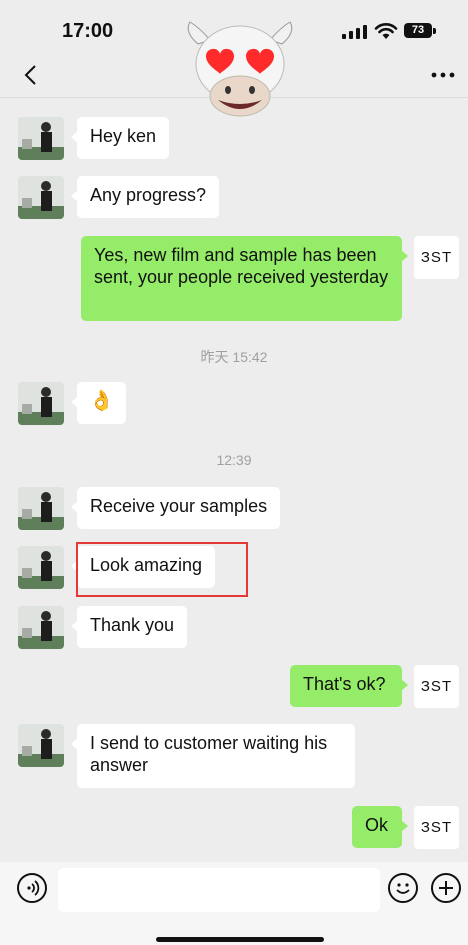 Image resolution: width=468 pixels, height=945 pixels. What do you see at coordinates (234, 460) in the screenshot?
I see `timestamp: 12:39` at bounding box center [234, 460].